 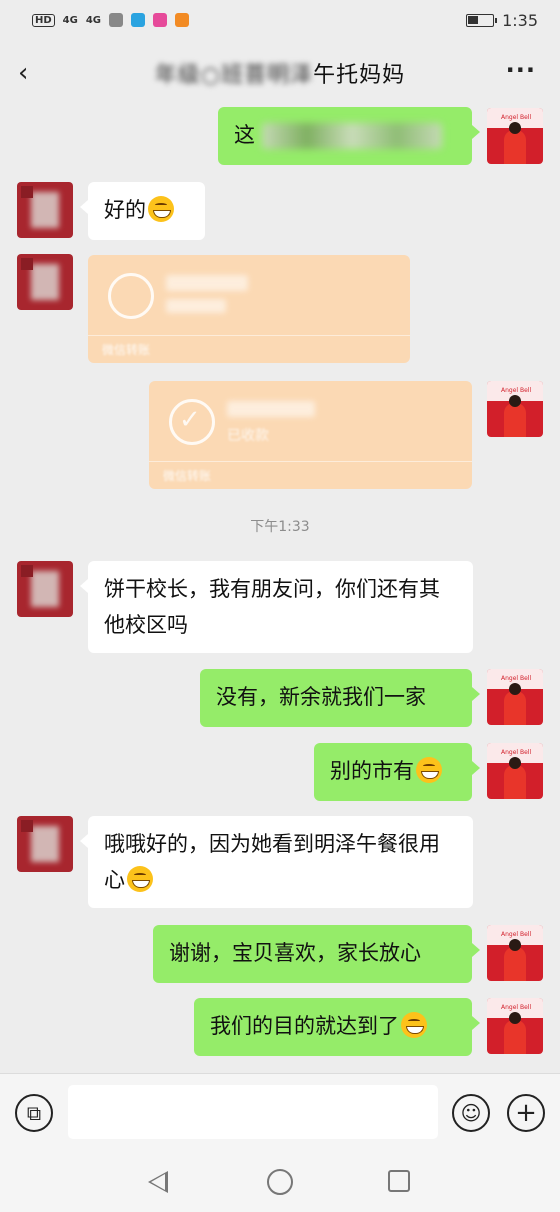 I want to click on smile-emoji-icon, so click(x=429, y=770).